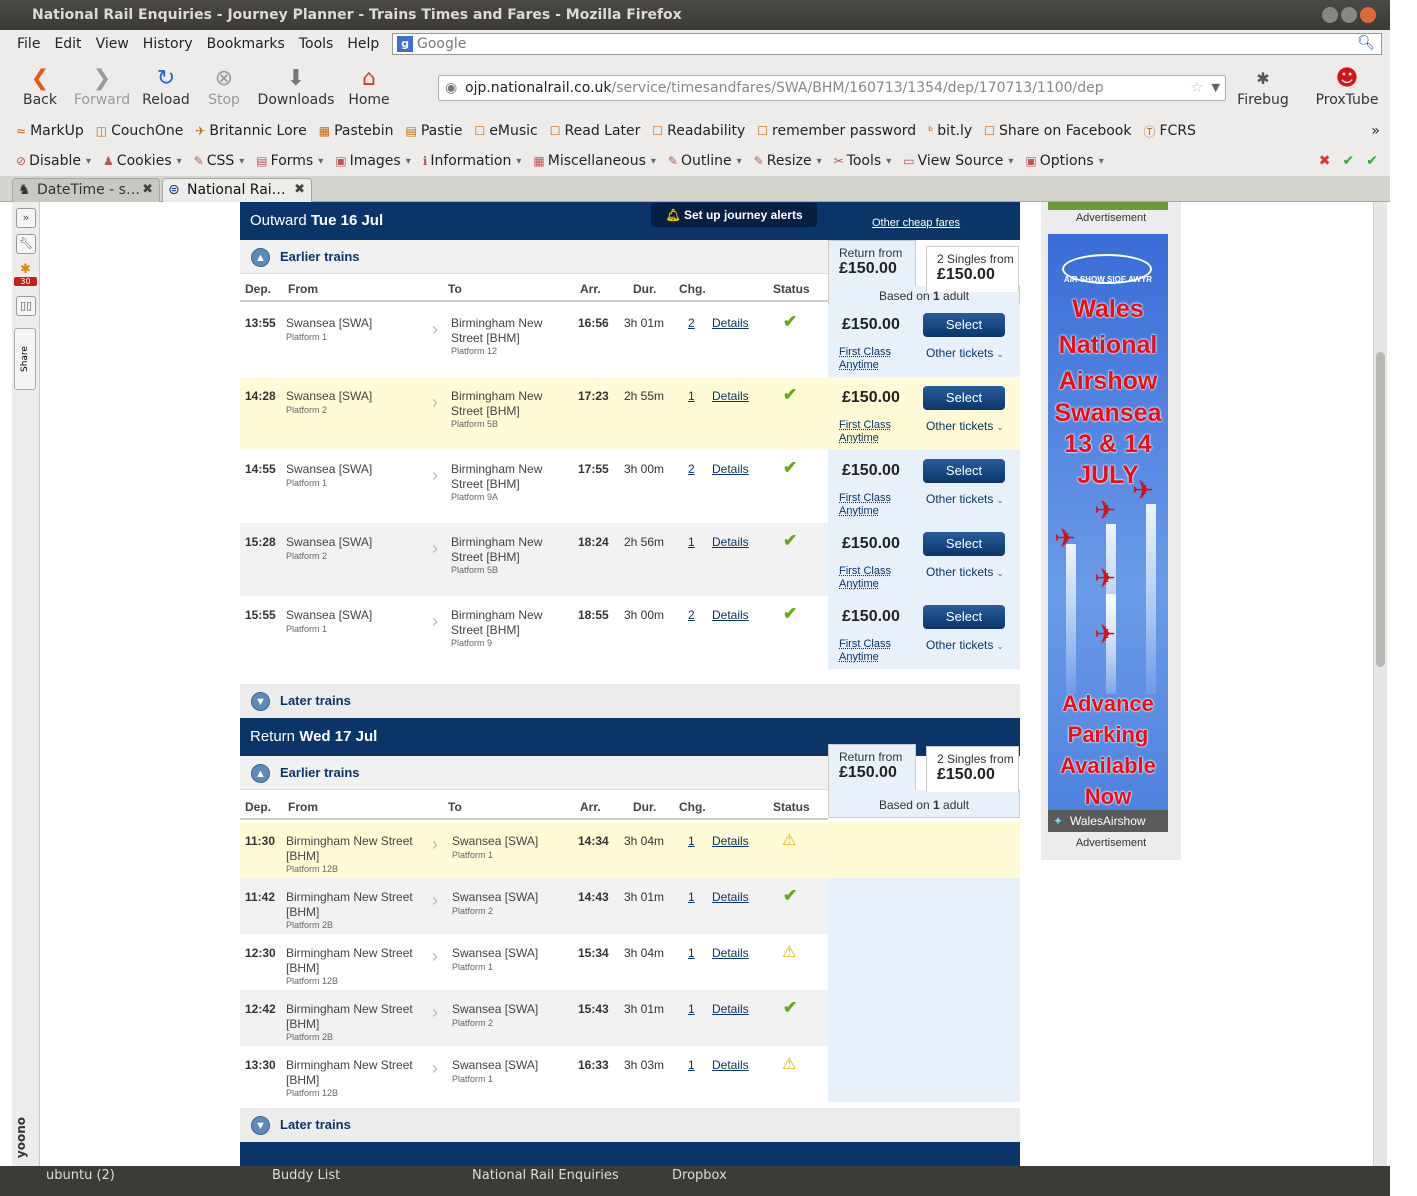  What do you see at coordinates (26, 244) in the screenshot?
I see `wrench-icon: 🔧︎` at bounding box center [26, 244].